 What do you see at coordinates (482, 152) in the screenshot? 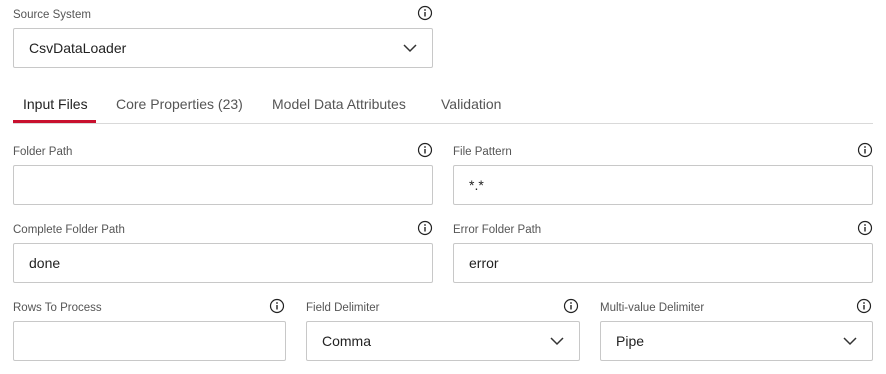
I see `file-pattern-label: File Pattern` at bounding box center [482, 152].